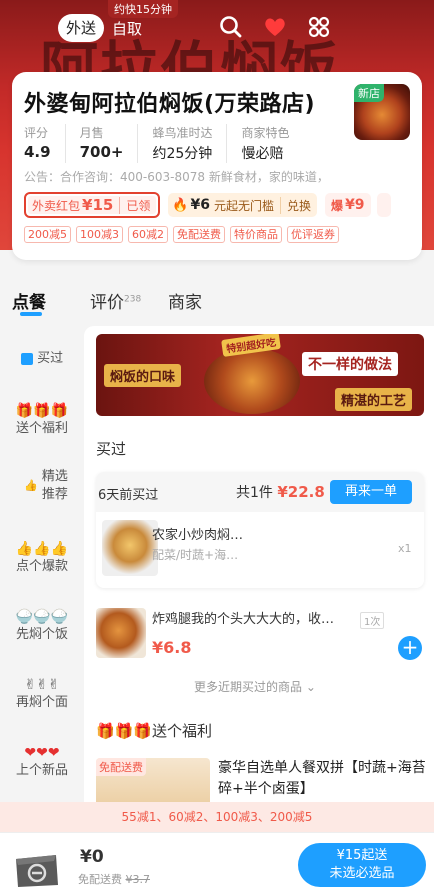 This screenshot has width=434, height=893. Describe the element at coordinates (42, 420) in the screenshot. I see `sidebar-item-welfare: 🎁🎁🎁 送个福利` at that location.